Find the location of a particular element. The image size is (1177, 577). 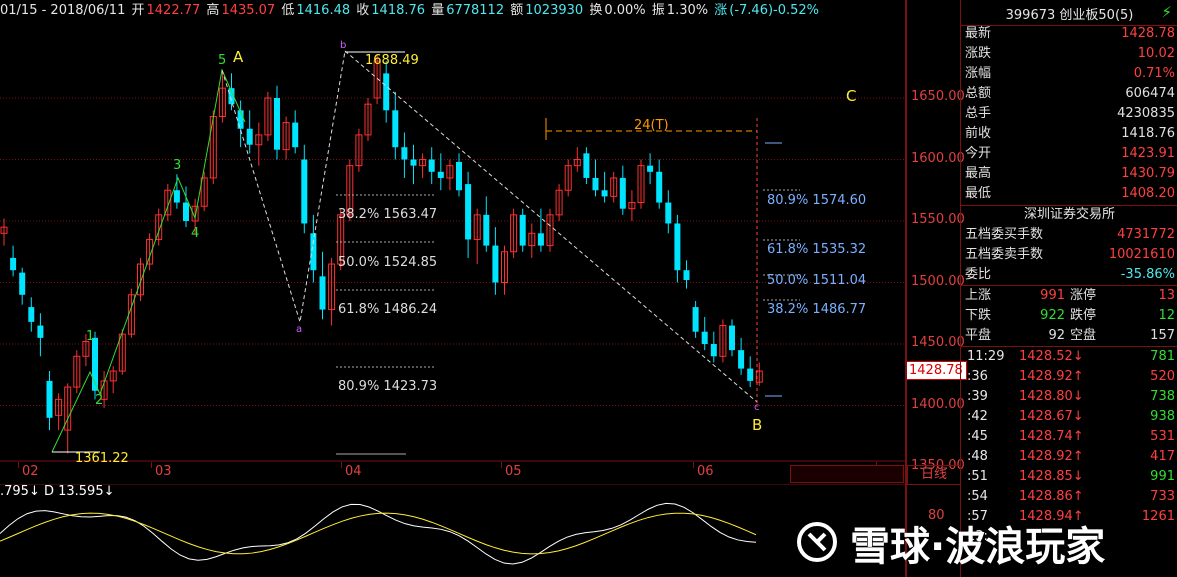

quote-label: 最高 is located at coordinates (978, 173).